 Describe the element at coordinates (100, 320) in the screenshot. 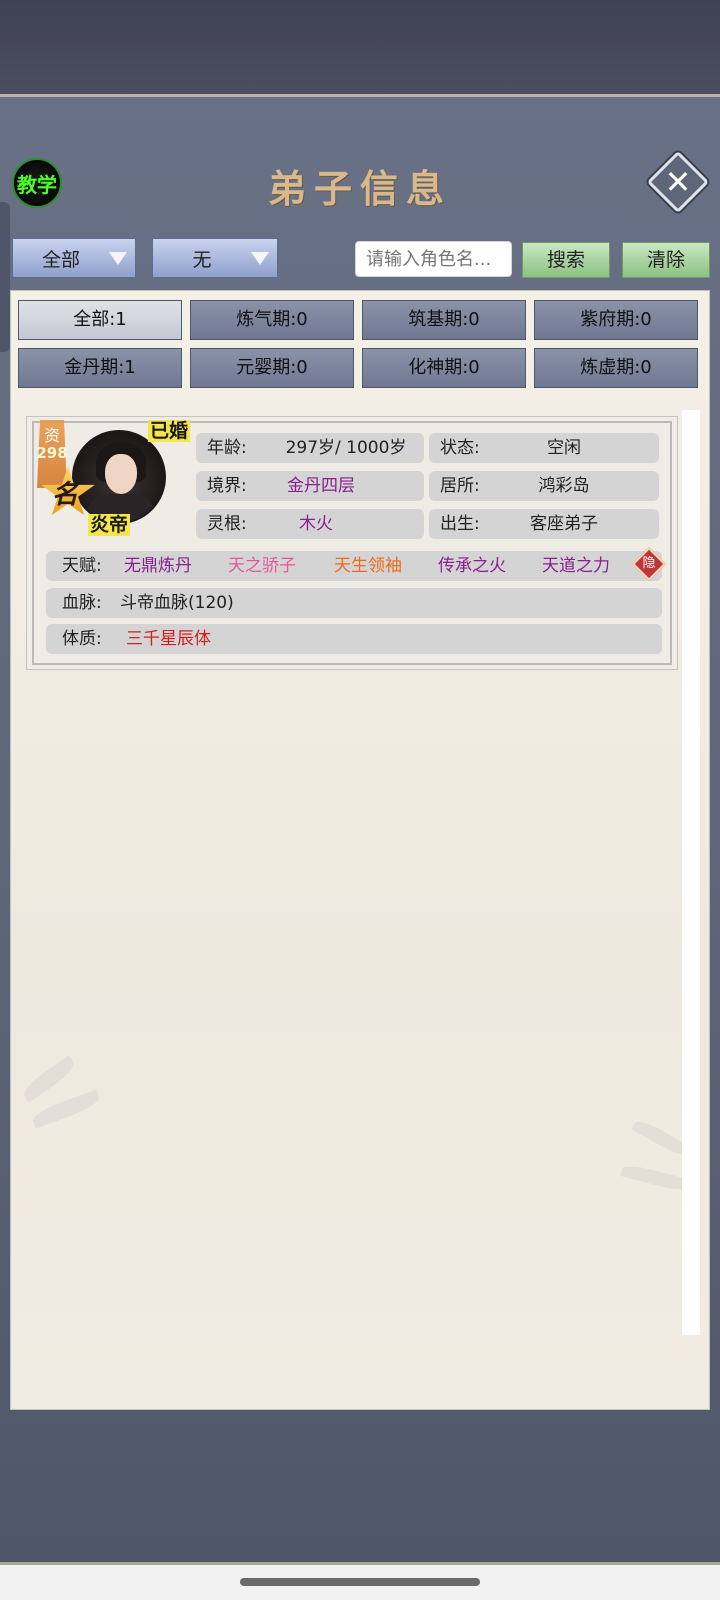

I see `tab-realm-all: 全部:1` at that location.